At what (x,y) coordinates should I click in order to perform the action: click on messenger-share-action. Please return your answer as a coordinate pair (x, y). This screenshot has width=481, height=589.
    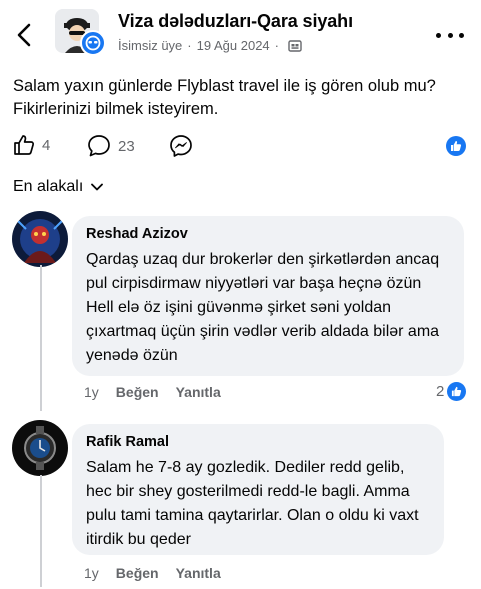
    Looking at the image, I should click on (181, 146).